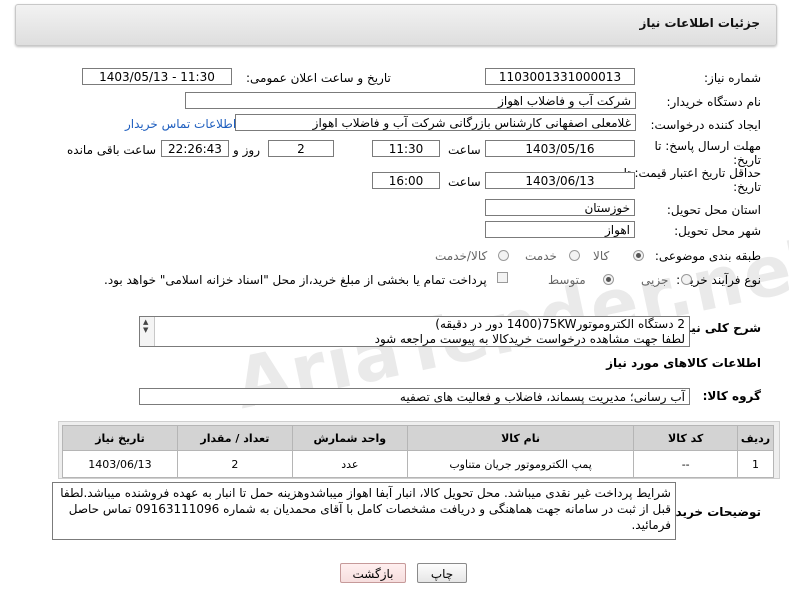 The height and width of the screenshot is (598, 789). What do you see at coordinates (157, 76) in the screenshot?
I see `announce-field: 1403/05/13 - 11:30` at bounding box center [157, 76].